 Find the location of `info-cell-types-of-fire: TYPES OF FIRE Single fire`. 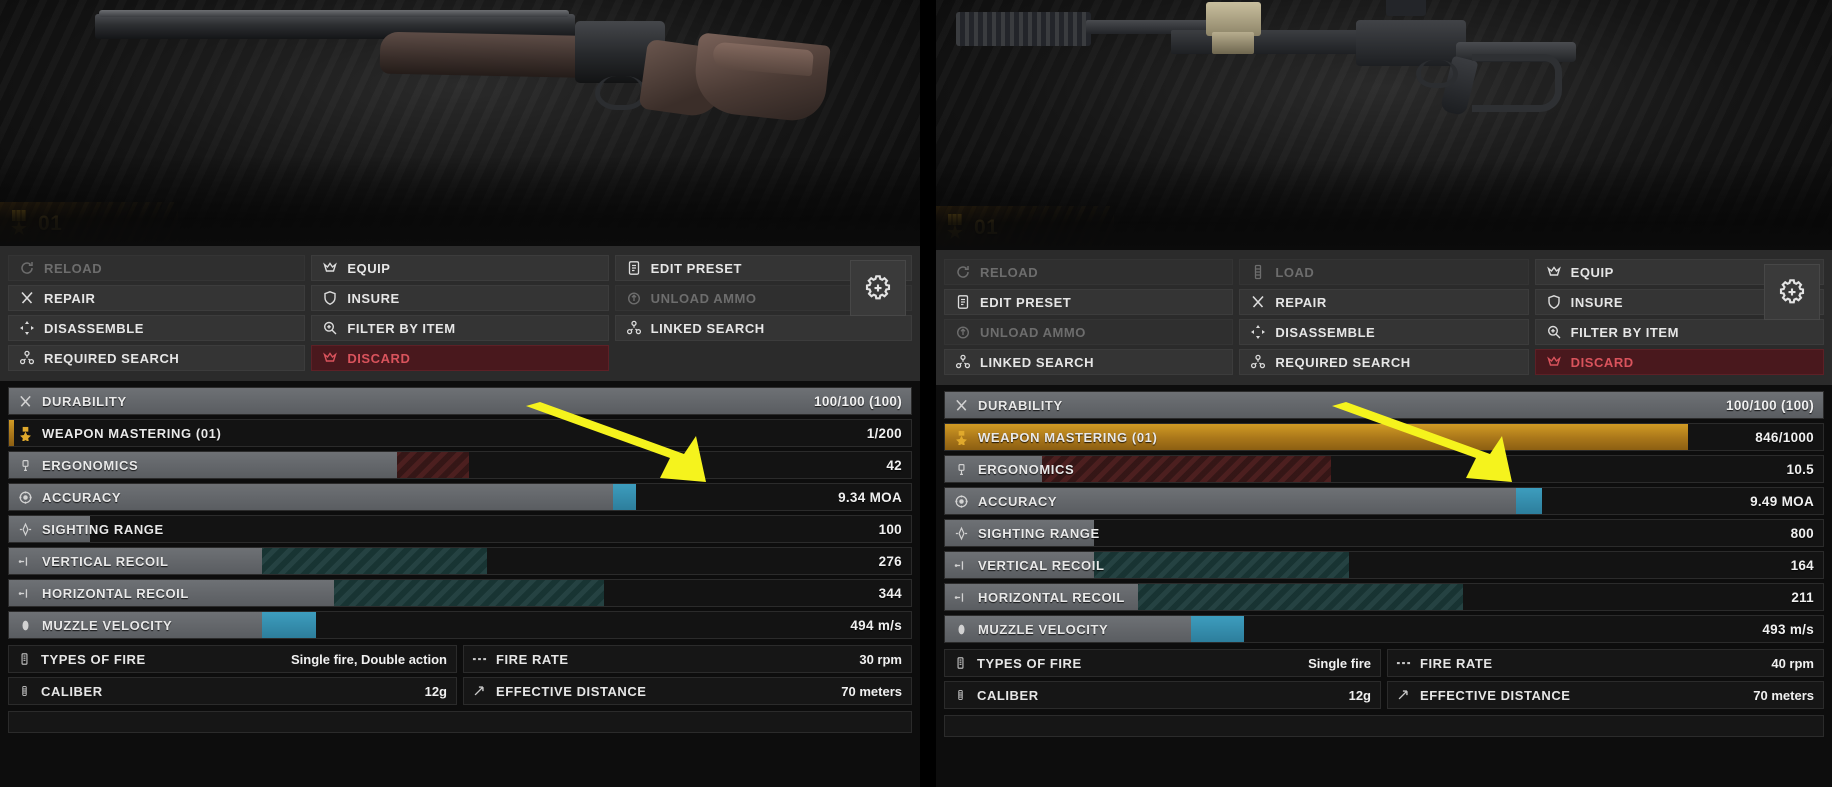

info-cell-types-of-fire: TYPES OF FIRE Single fire is located at coordinates (1162, 663).